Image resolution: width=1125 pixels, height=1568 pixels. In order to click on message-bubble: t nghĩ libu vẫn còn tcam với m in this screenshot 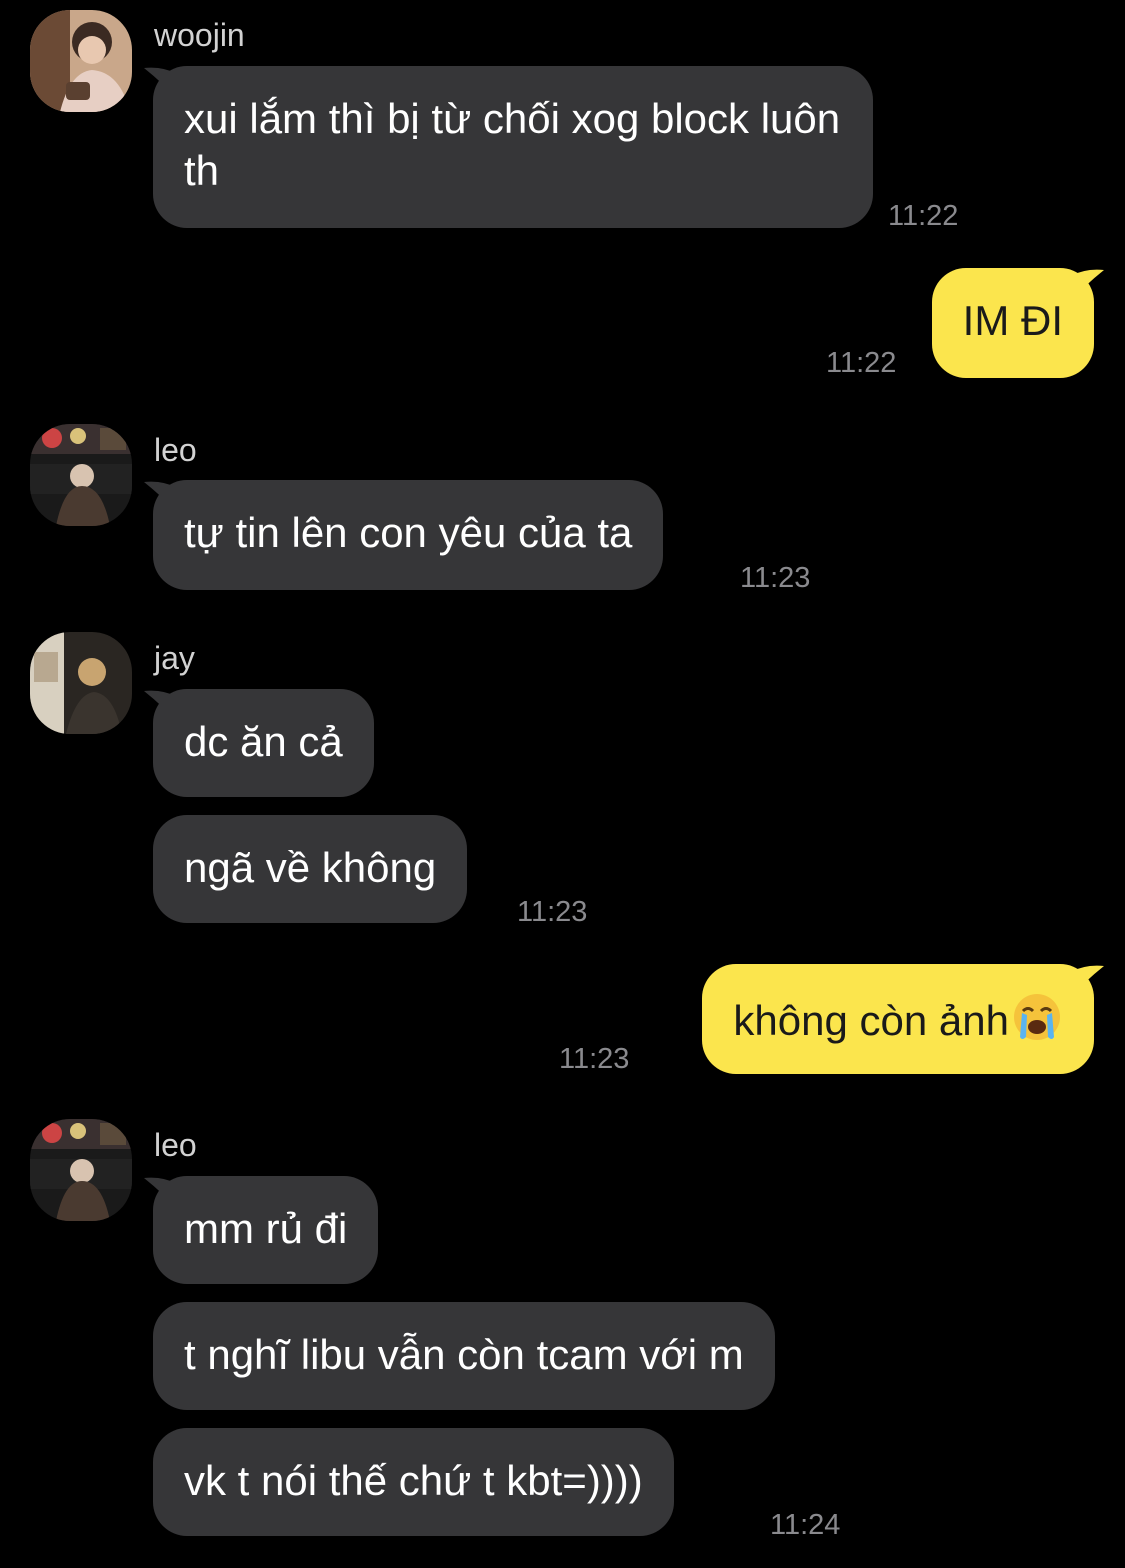, I will do `click(464, 1356)`.